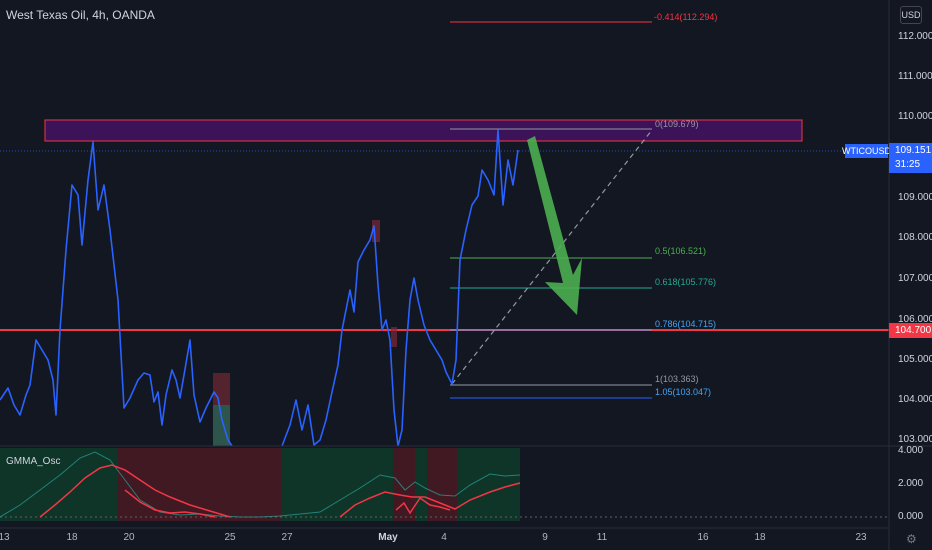  Describe the element at coordinates (915, 197) in the screenshot. I see `price-axis-label: 109.000` at that location.